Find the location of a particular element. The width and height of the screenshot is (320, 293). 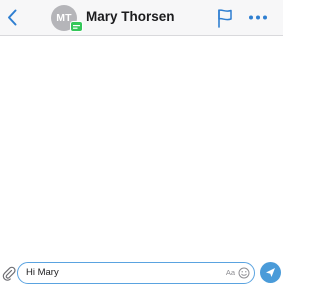

more-horizontal-icon is located at coordinates (258, 17).